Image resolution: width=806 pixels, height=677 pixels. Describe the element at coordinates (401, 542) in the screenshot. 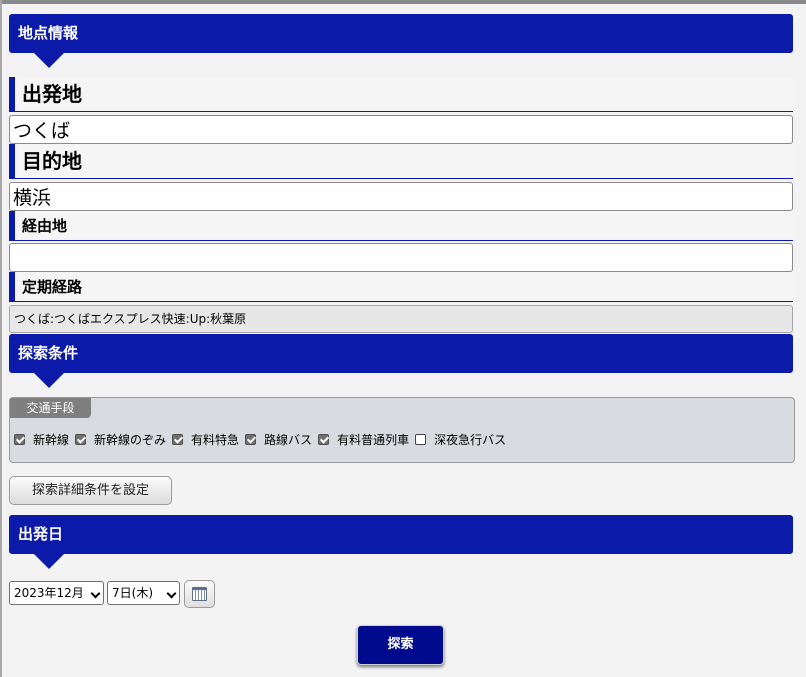

I see `date-section-header: 出発日` at that location.